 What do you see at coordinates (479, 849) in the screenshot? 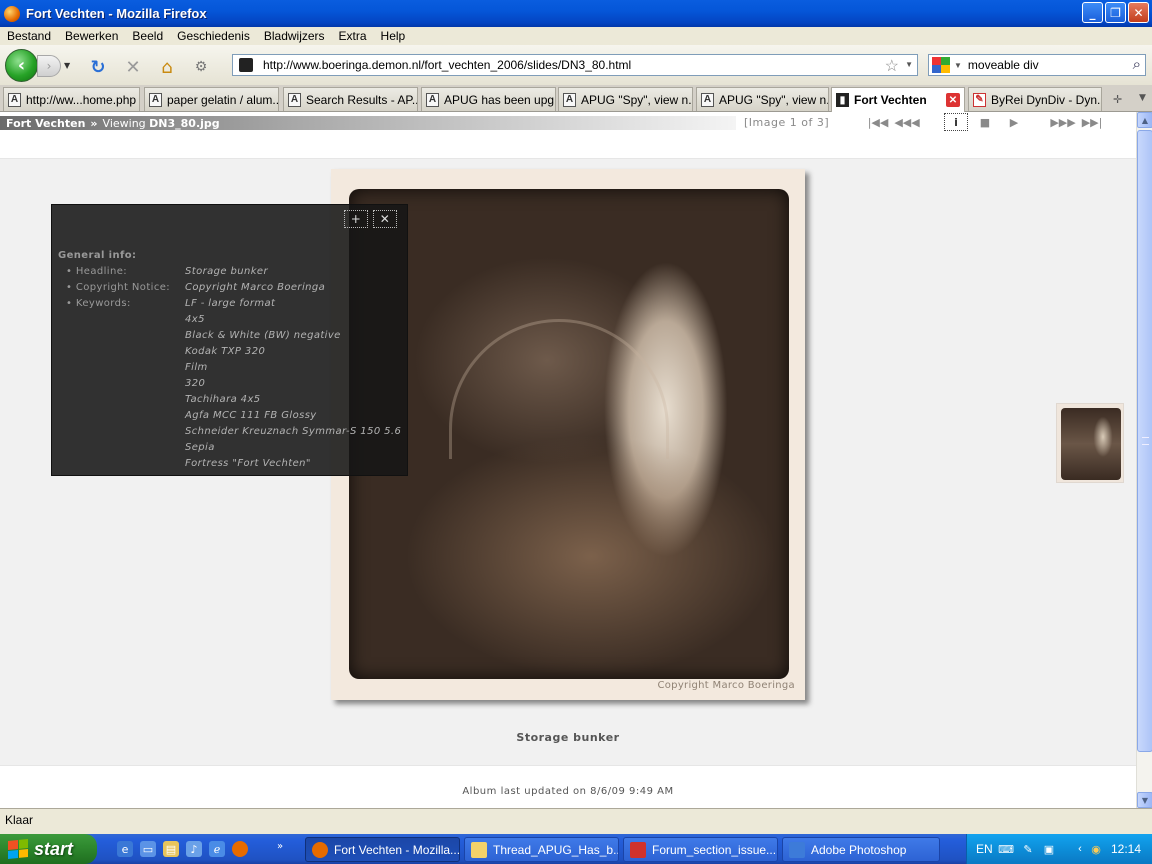
I see `folder-icon` at bounding box center [479, 849].